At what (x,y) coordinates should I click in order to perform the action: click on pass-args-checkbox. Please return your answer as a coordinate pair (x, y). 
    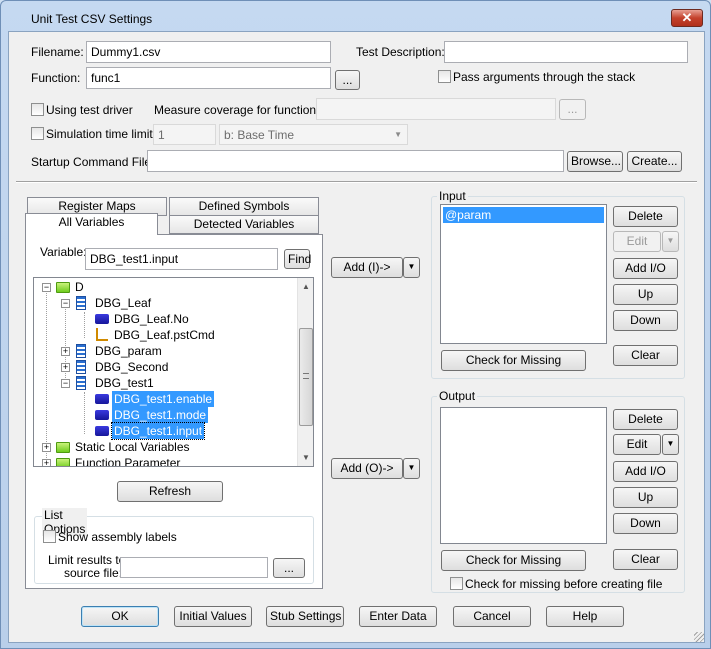
    Looking at the image, I should click on (444, 76).